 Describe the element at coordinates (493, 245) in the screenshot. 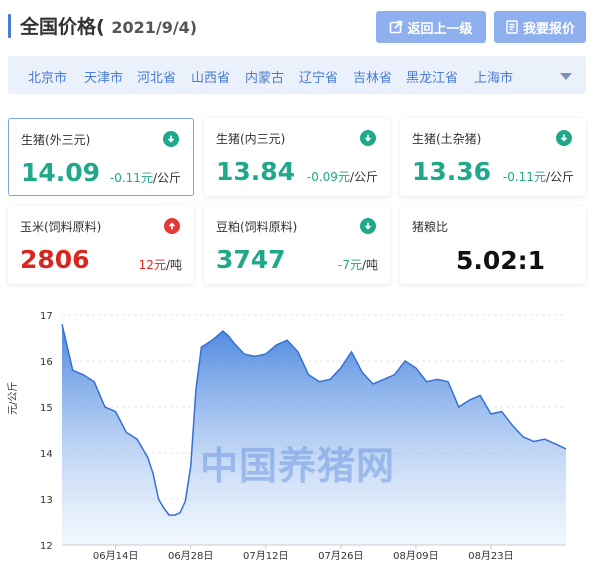

I see `price-card-pig-grain-ratio: 猪粮比 5.02:1` at that location.